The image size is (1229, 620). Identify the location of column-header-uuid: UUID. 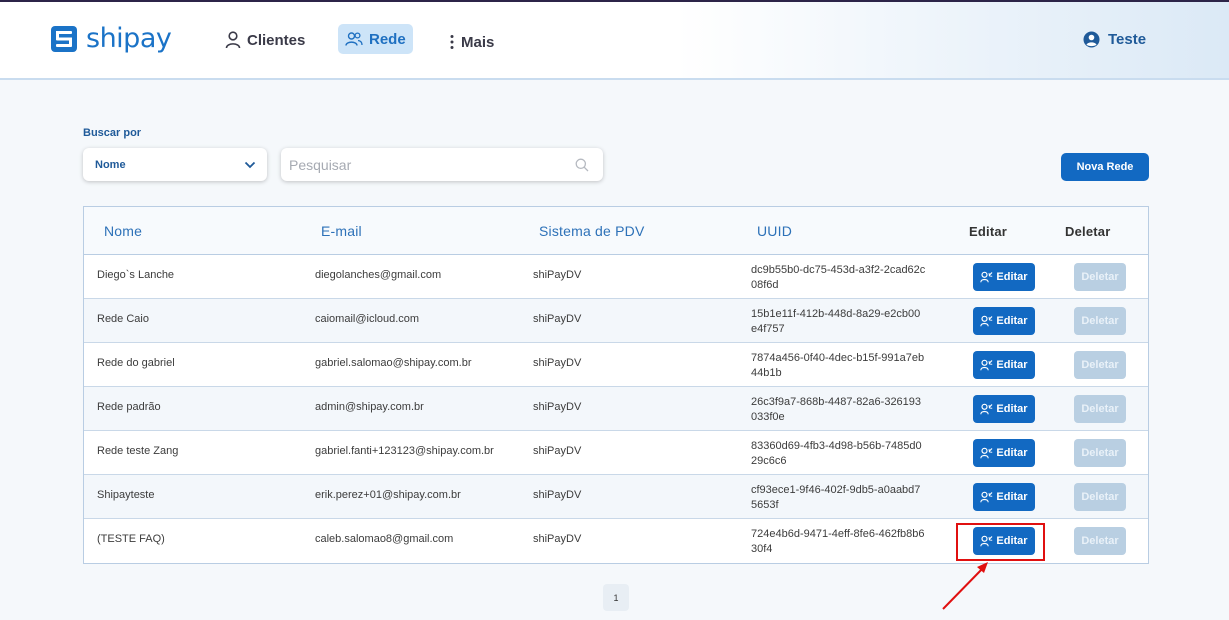
(775, 231).